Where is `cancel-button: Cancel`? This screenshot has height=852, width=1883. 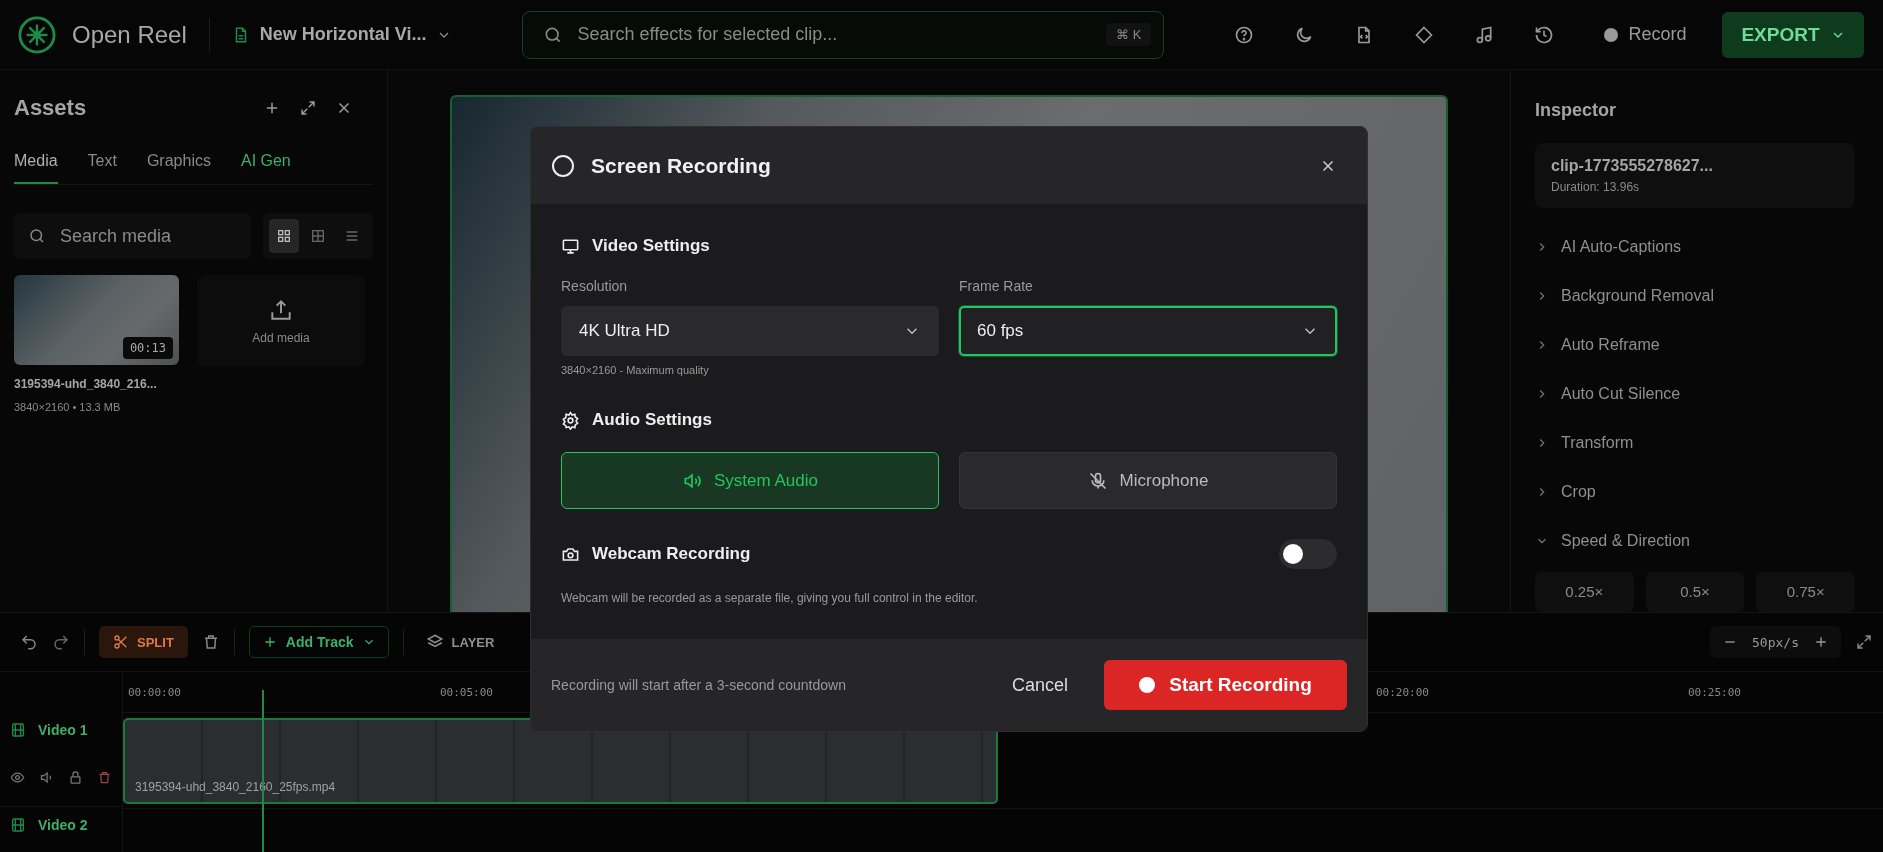
cancel-button: Cancel is located at coordinates (1039, 685).